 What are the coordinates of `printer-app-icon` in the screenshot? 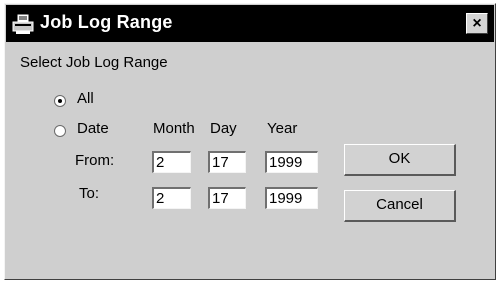 It's located at (23, 23).